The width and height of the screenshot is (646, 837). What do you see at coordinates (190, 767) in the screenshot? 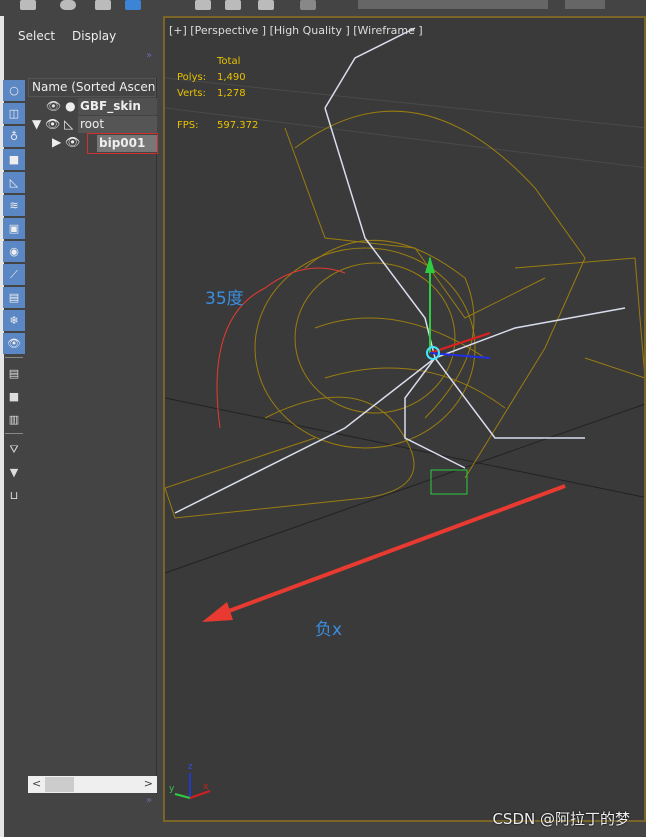
I see `axis-z-label: z` at bounding box center [190, 767].